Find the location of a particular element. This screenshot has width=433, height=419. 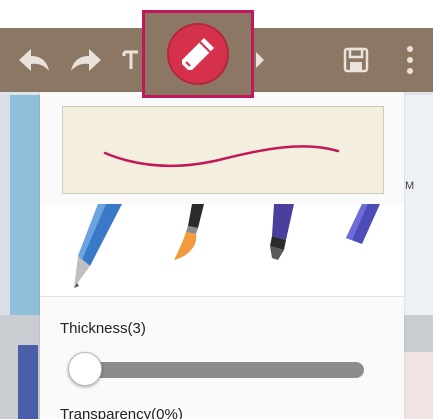

divider is located at coordinates (222, 296).